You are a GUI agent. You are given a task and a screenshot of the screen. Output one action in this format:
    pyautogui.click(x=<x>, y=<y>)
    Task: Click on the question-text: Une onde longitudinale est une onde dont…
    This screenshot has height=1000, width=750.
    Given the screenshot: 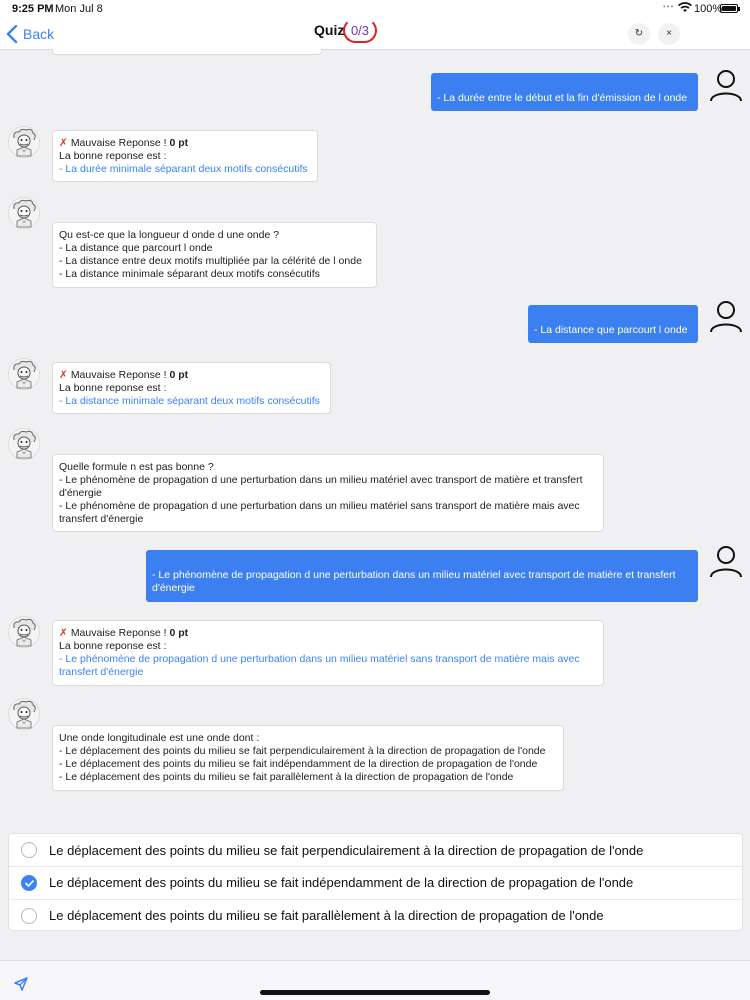 What is the action you would take?
    pyautogui.click(x=159, y=738)
    